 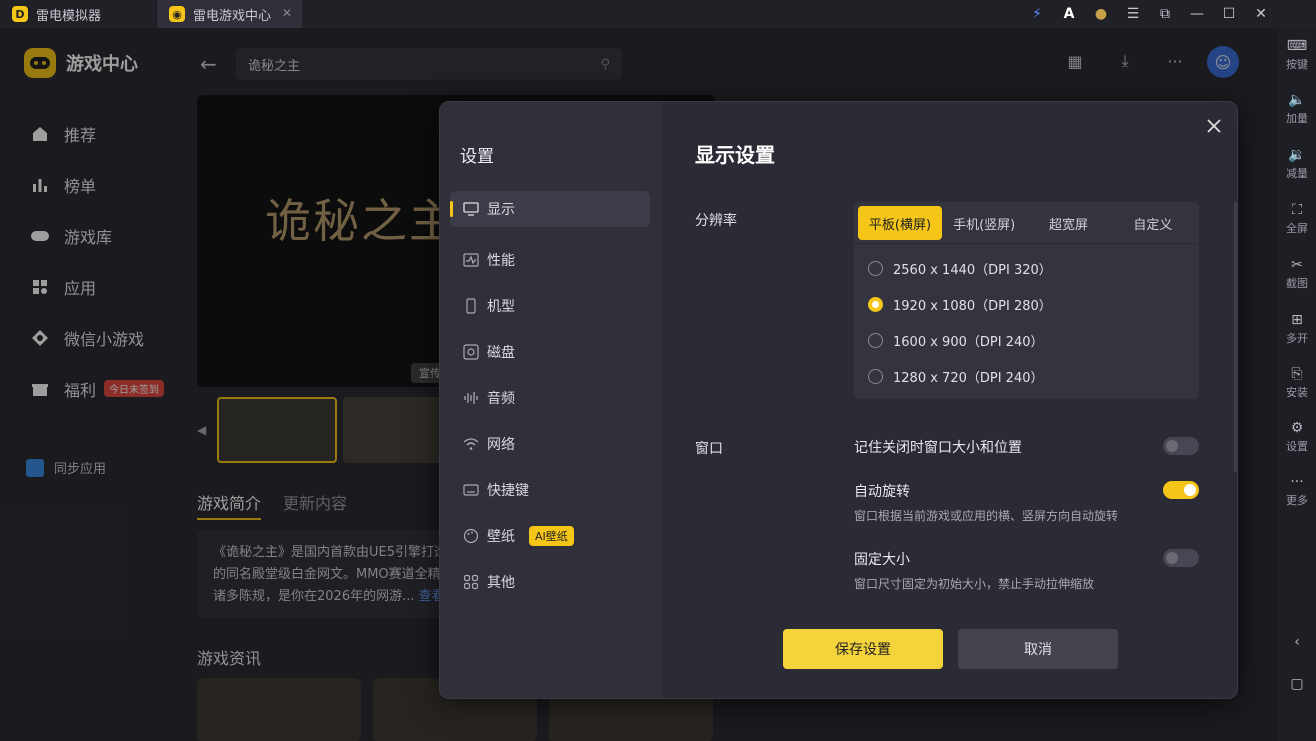 I want to click on toolbar-fullscreen: ⛶ 全屏, so click(x=1297, y=219).